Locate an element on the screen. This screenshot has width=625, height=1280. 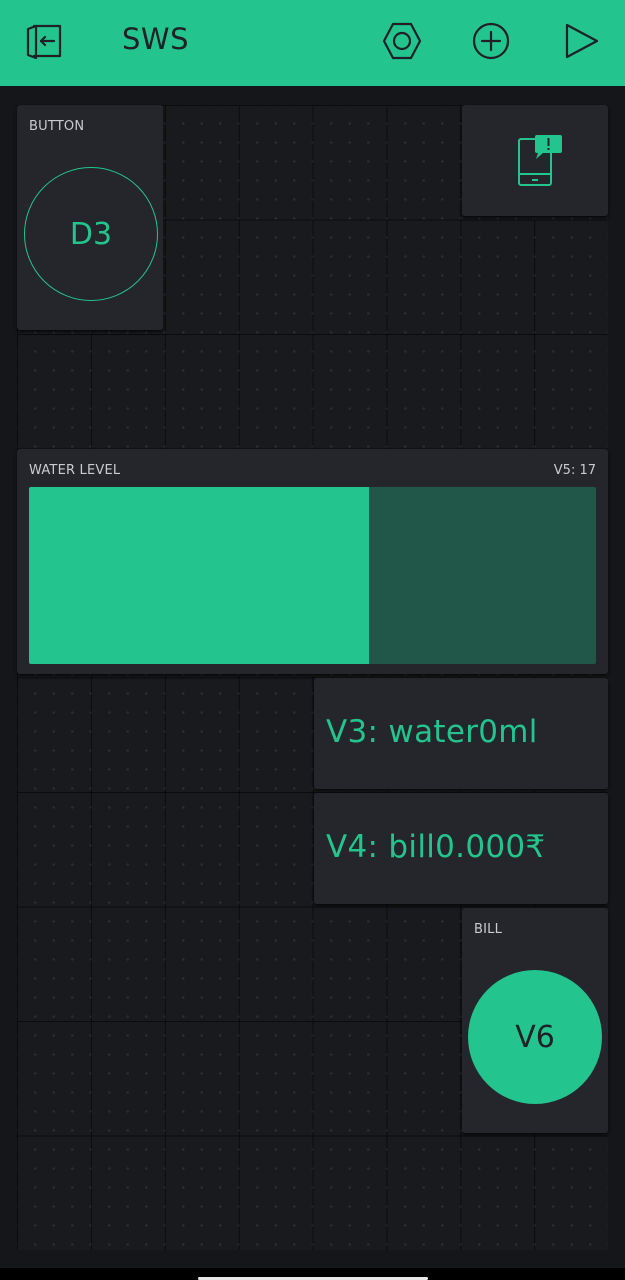
notification-widget is located at coordinates (535, 160).